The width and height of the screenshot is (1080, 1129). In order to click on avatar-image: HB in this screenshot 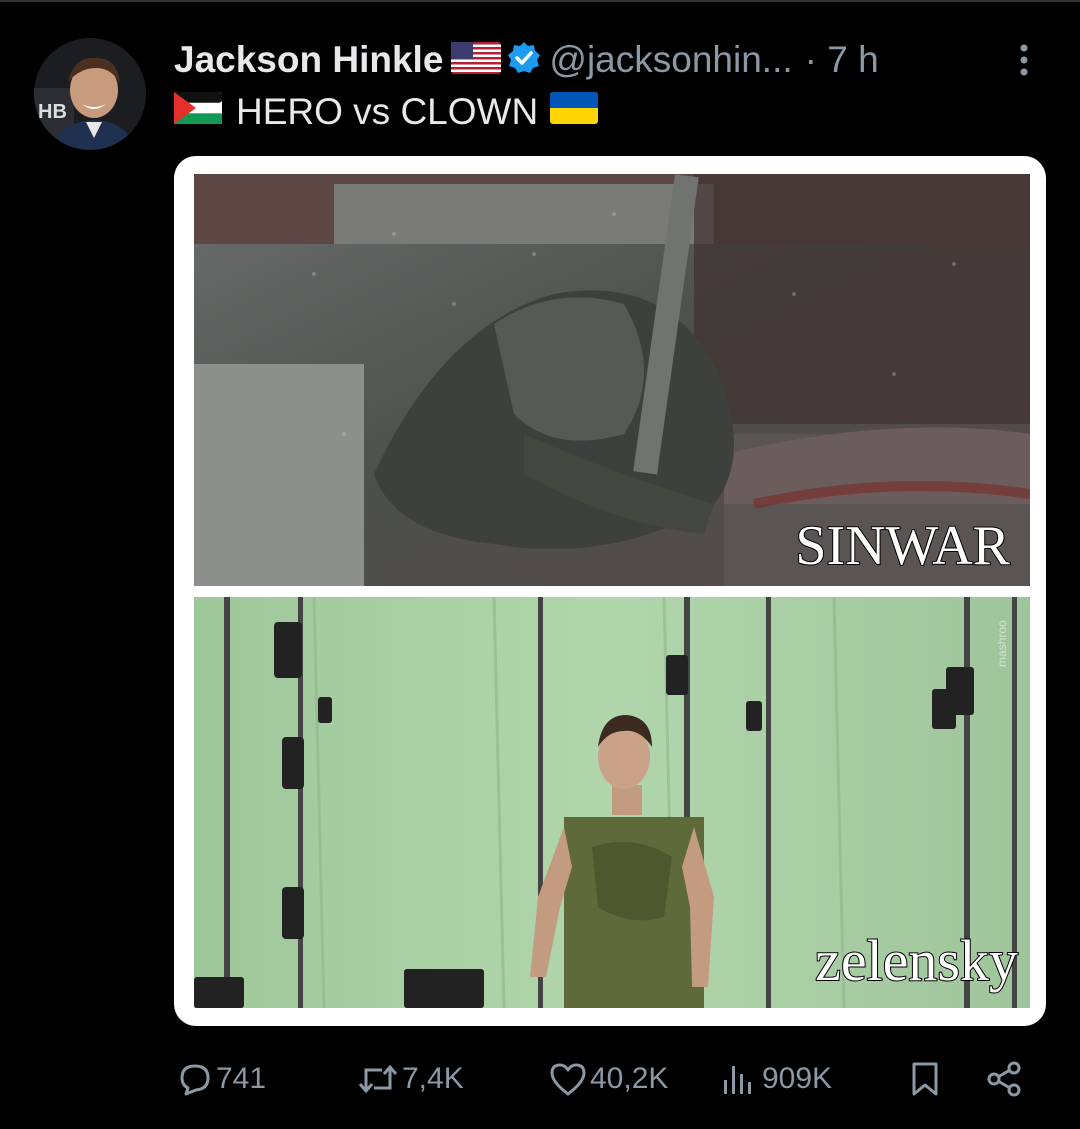, I will do `click(90, 94)`.